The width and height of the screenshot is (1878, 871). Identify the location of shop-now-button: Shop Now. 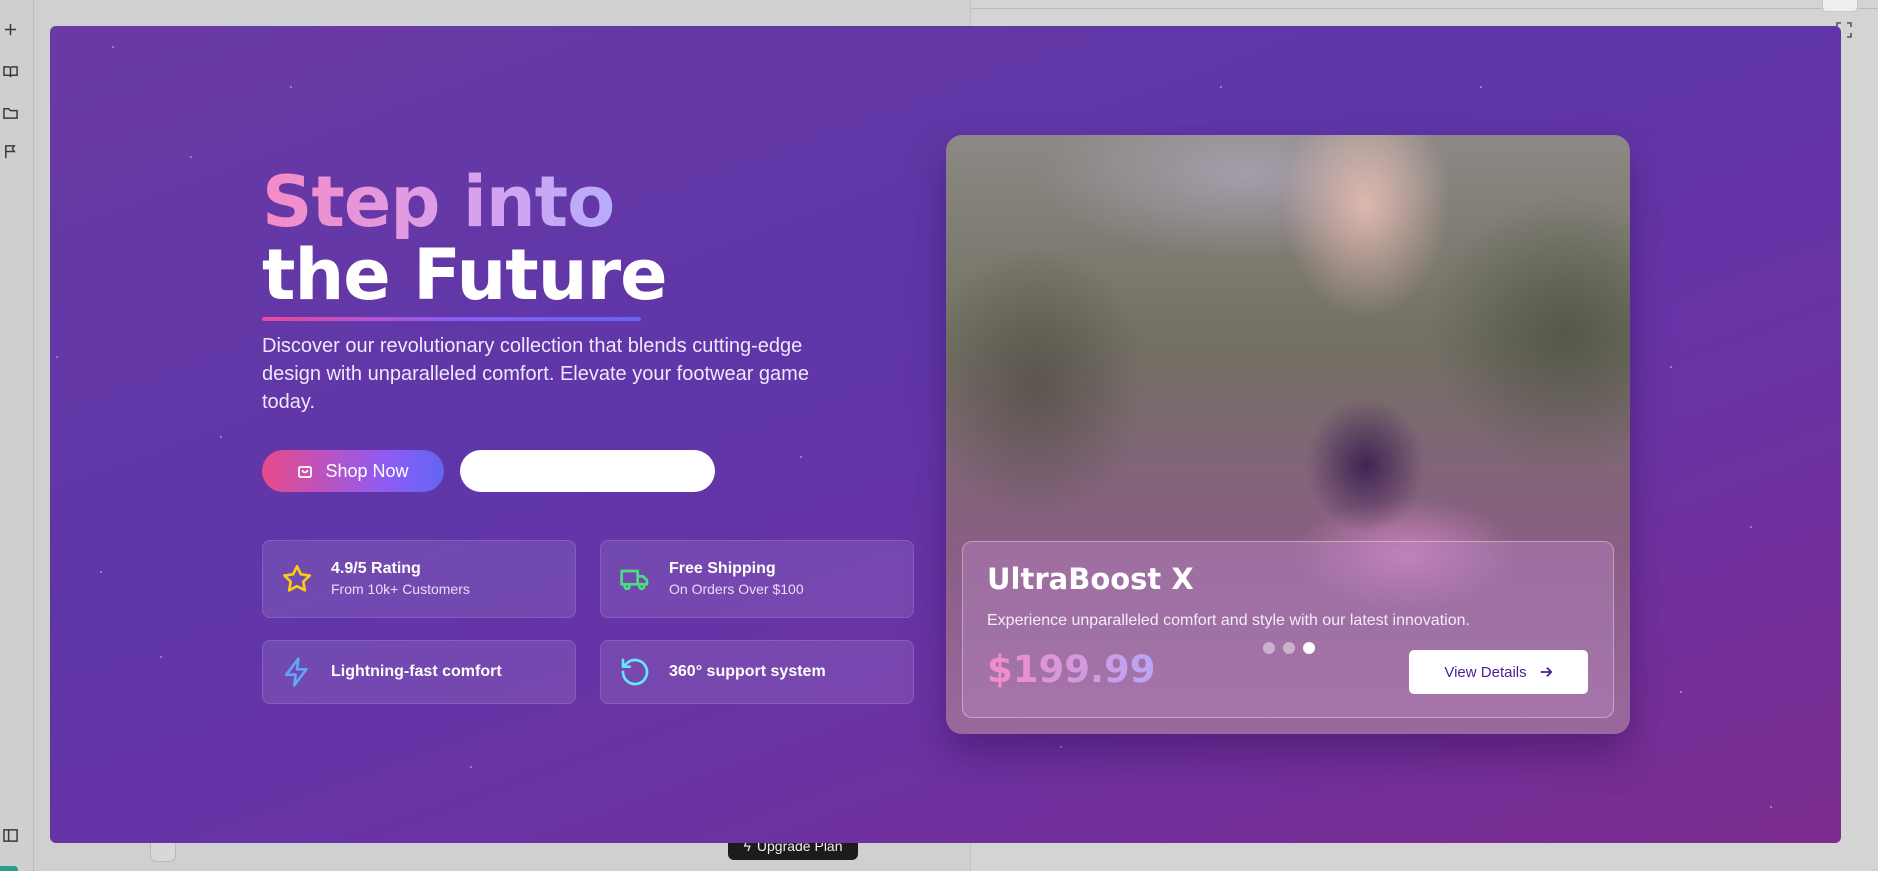
(353, 471).